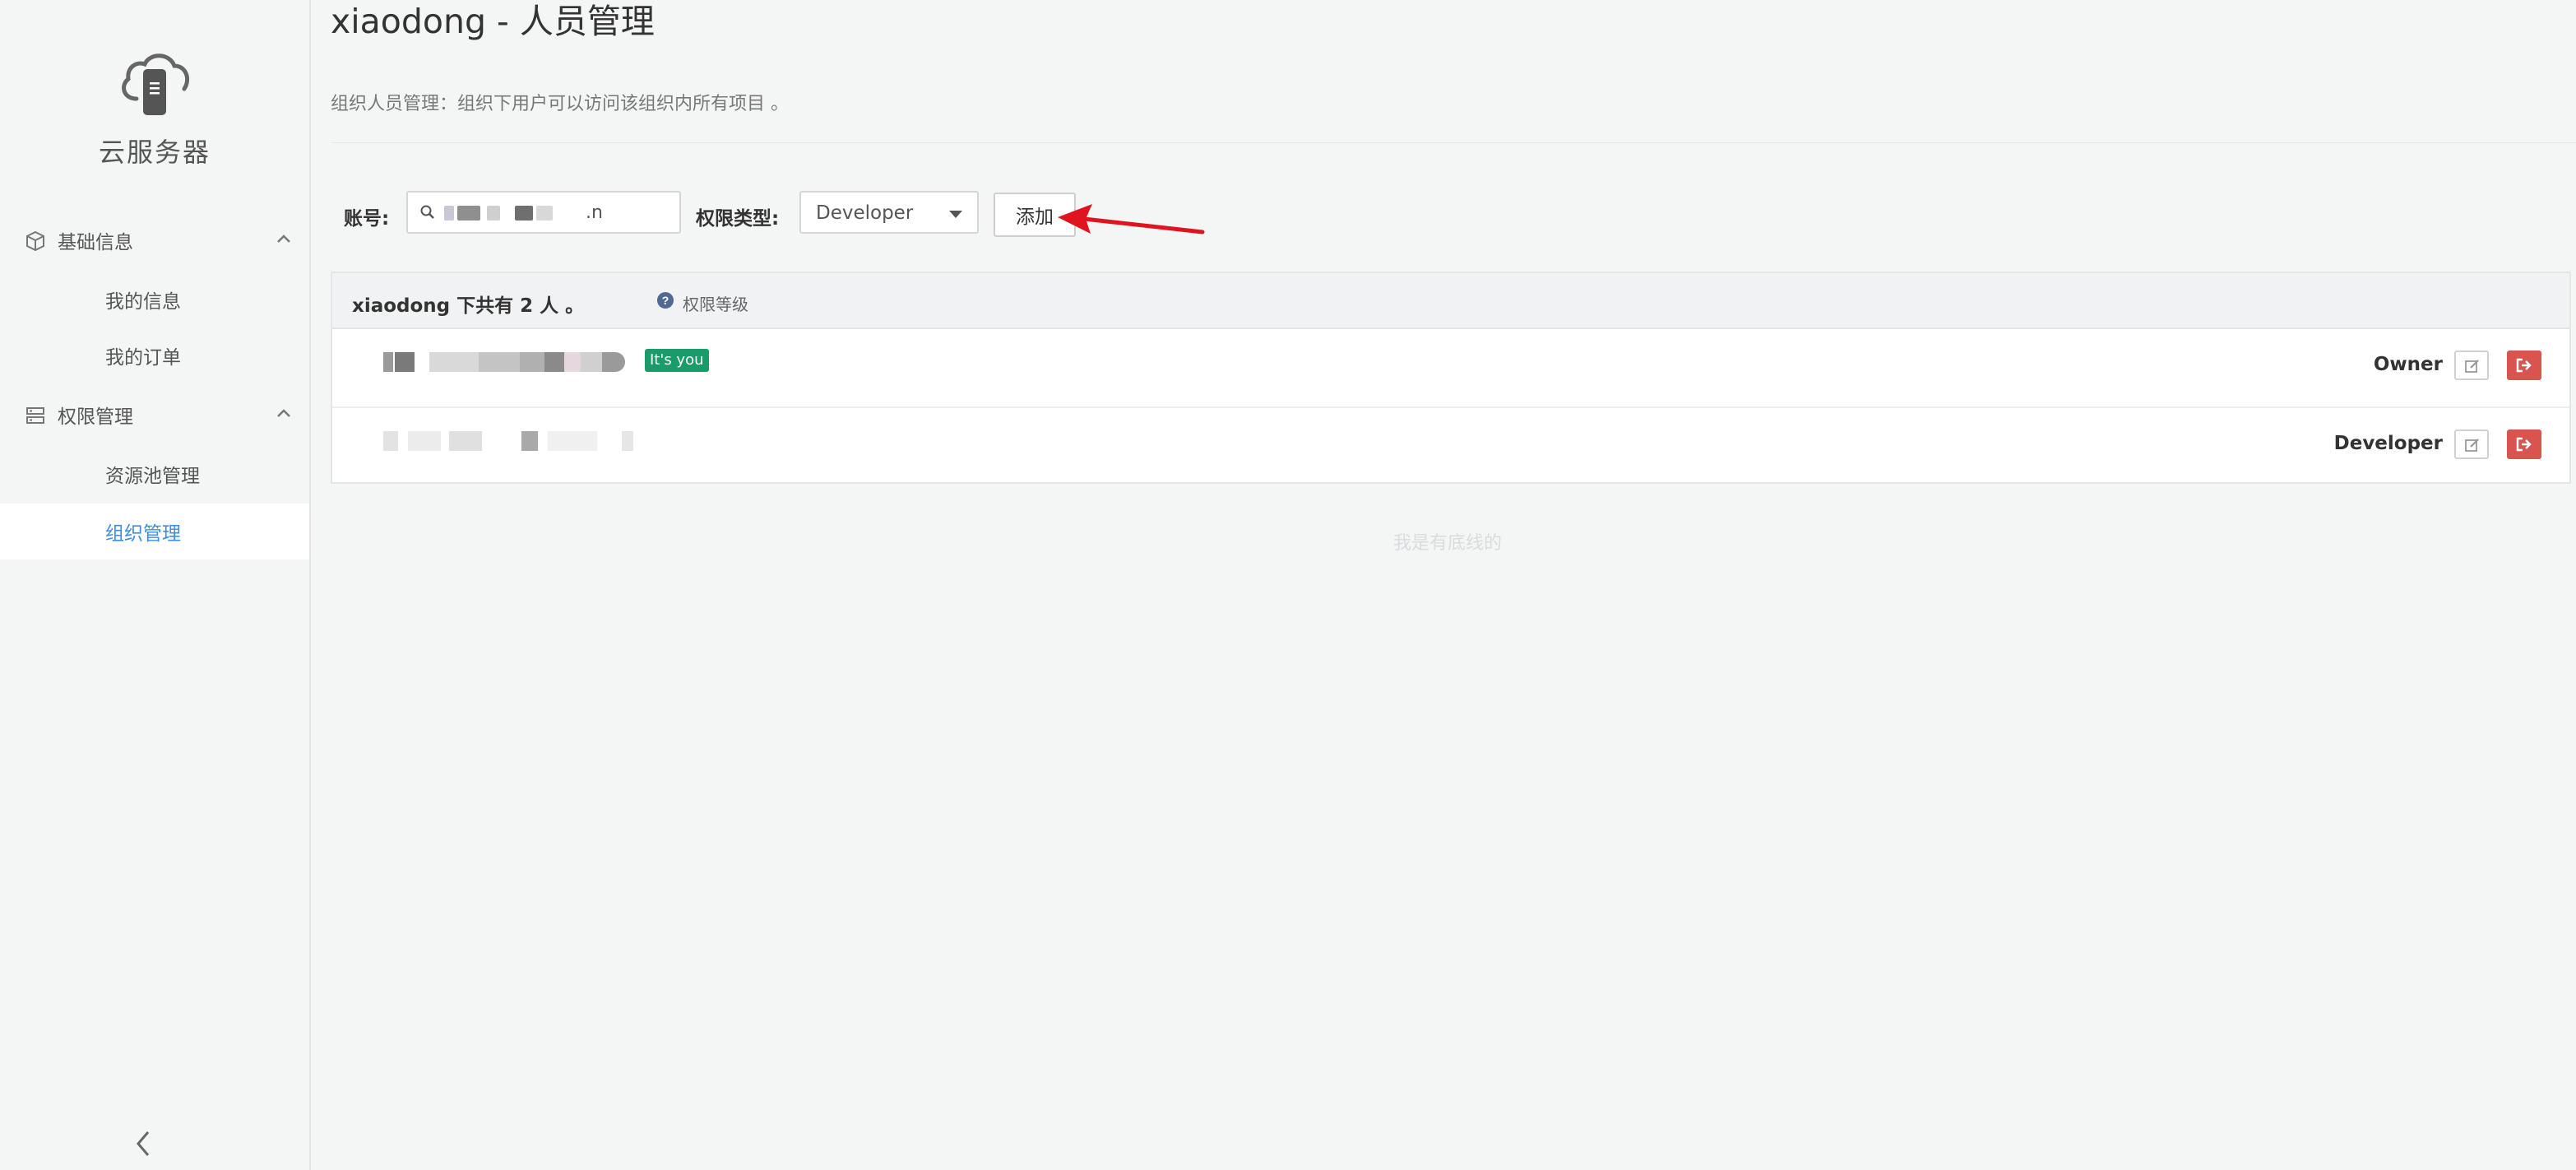  Describe the element at coordinates (594, 213) in the screenshot. I see `account-value-suffix: .n` at that location.